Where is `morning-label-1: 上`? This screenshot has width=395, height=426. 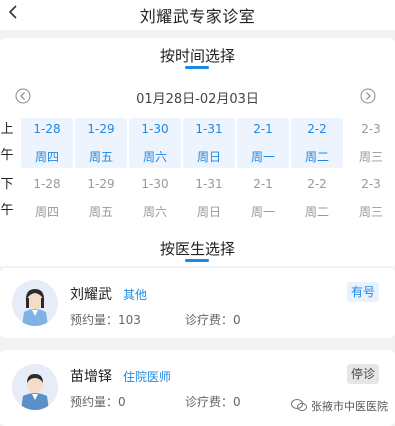
morning-label-1: 上 is located at coordinates (7, 129).